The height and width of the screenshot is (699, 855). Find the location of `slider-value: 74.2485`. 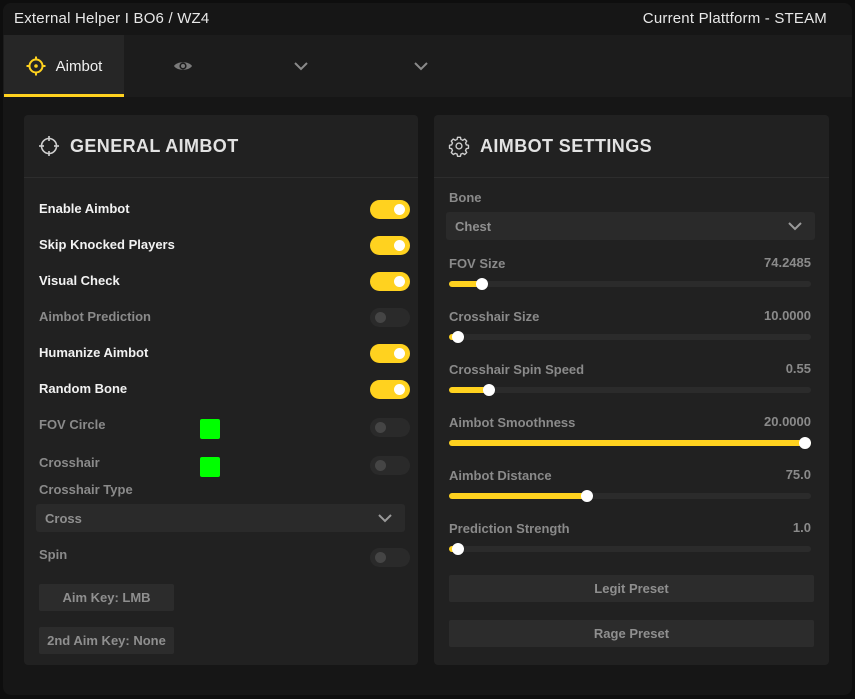

slider-value: 74.2485 is located at coordinates (787, 262).